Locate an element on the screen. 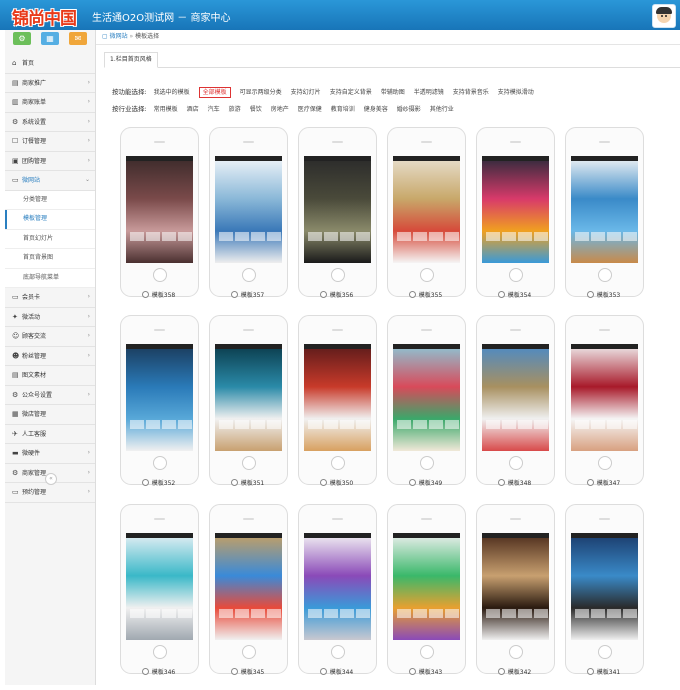 The height and width of the screenshot is (690, 680). template-caption: 模板343 is located at coordinates (425, 673).